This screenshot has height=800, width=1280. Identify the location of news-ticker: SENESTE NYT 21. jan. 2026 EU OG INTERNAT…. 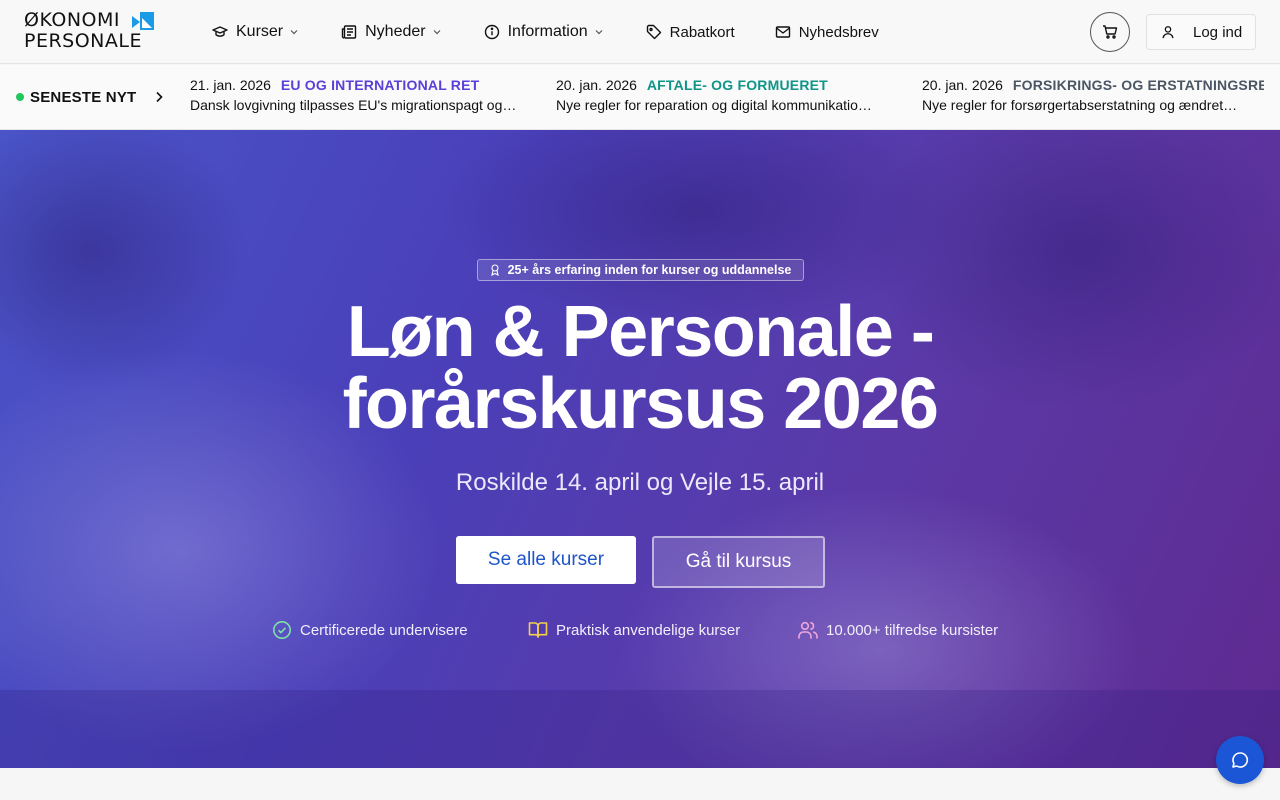
(640, 97).